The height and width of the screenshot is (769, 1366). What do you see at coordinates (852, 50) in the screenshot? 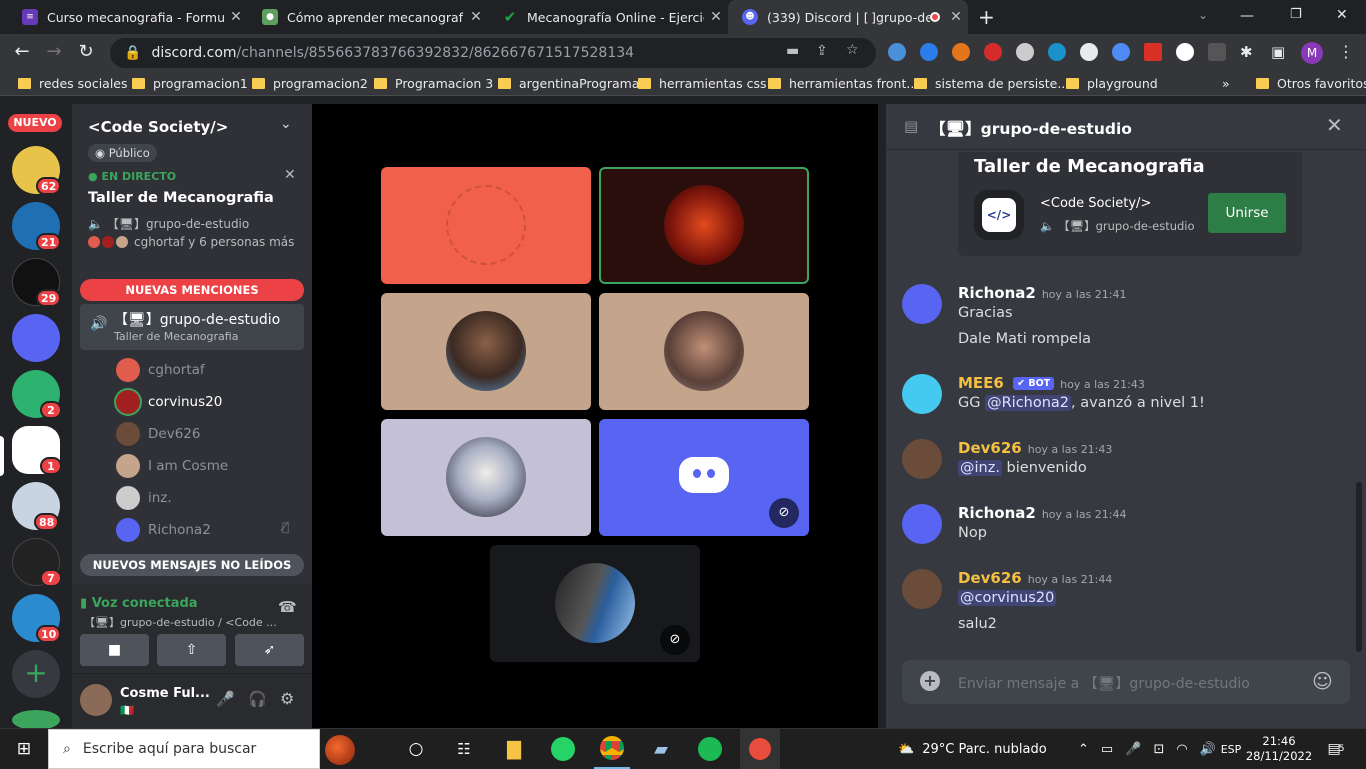
I see `bookmark-star-icon: ☆` at bounding box center [852, 50].